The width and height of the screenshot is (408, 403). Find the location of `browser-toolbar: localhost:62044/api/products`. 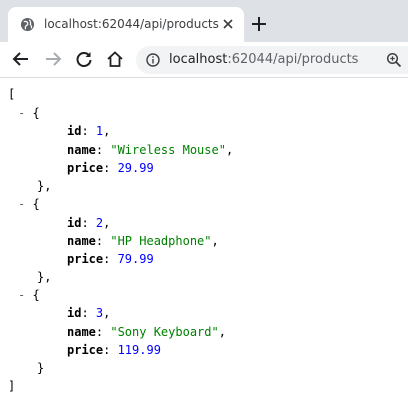

browser-toolbar: localhost:62044/api/products is located at coordinates (204, 60).